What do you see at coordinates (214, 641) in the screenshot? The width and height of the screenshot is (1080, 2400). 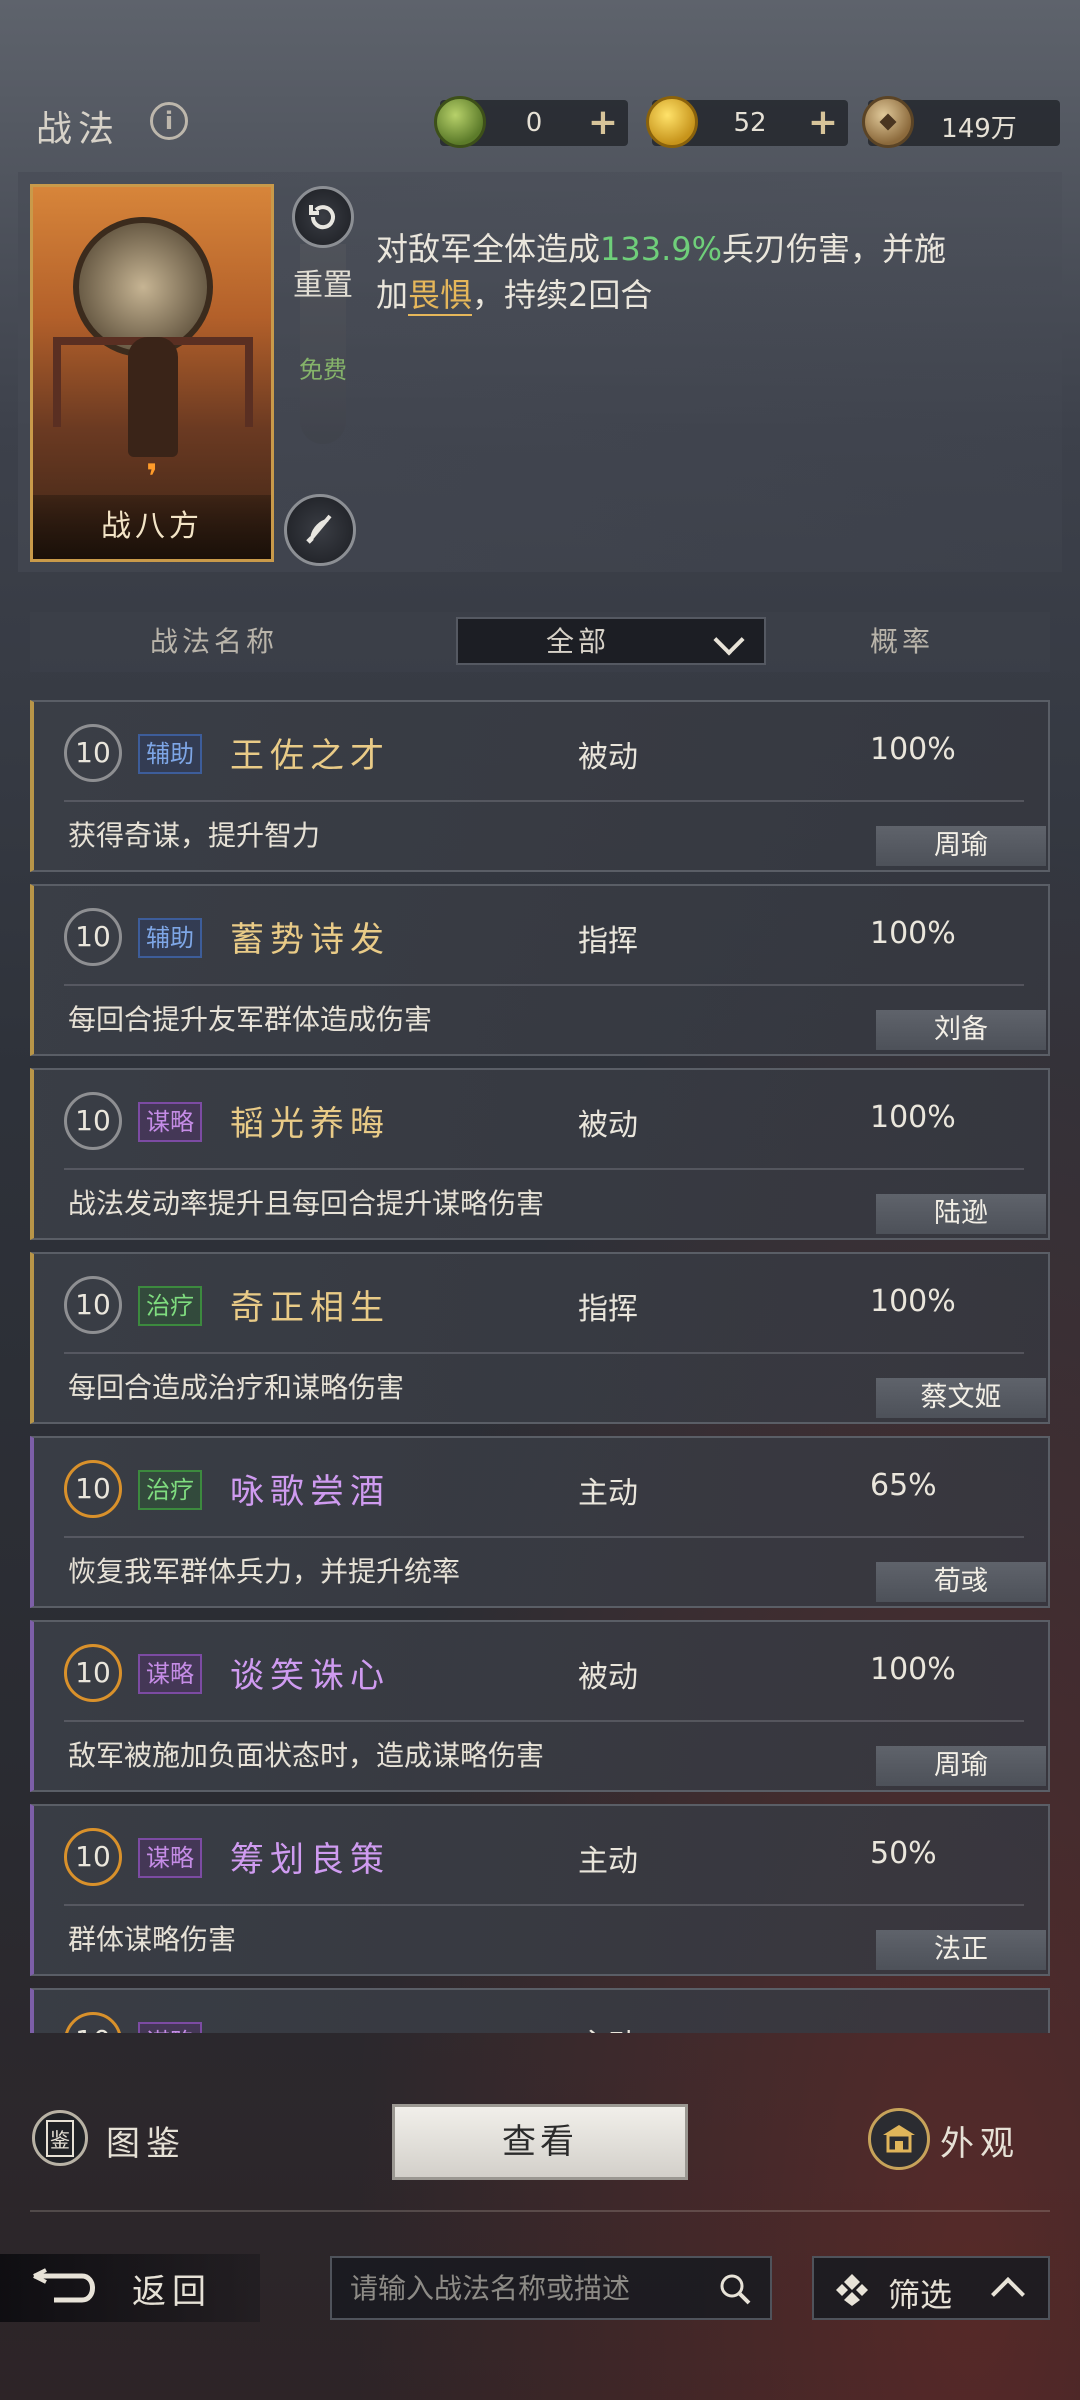 I see `column-name-header: 战法名称` at bounding box center [214, 641].